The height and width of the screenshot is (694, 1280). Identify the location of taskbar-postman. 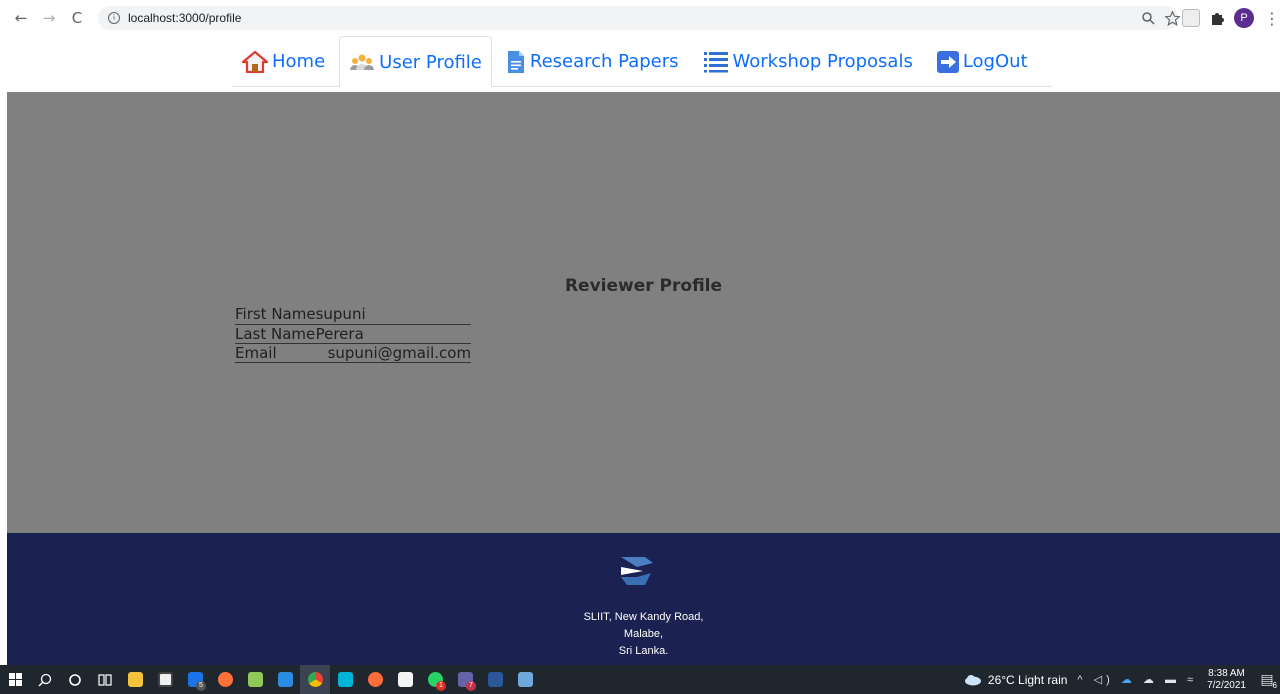
(375, 679).